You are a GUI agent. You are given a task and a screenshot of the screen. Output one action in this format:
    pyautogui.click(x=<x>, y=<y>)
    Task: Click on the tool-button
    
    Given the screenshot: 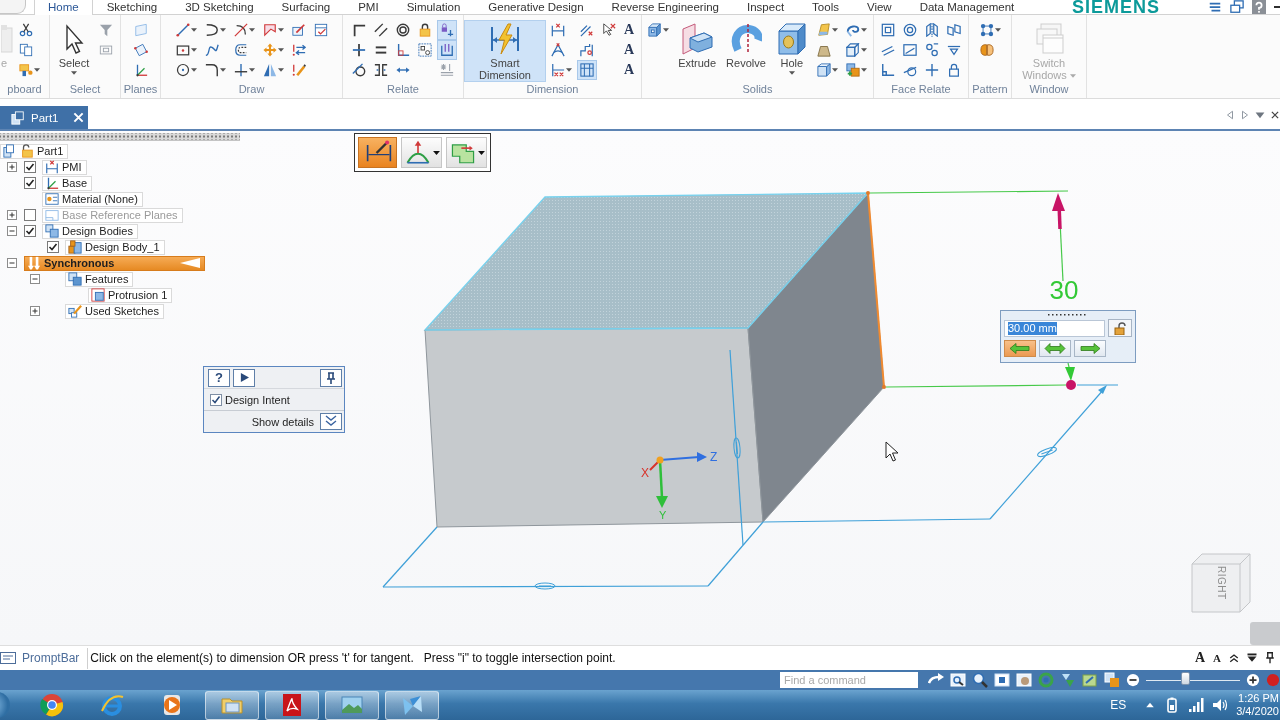 What is the action you would take?
    pyautogui.click(x=425, y=50)
    